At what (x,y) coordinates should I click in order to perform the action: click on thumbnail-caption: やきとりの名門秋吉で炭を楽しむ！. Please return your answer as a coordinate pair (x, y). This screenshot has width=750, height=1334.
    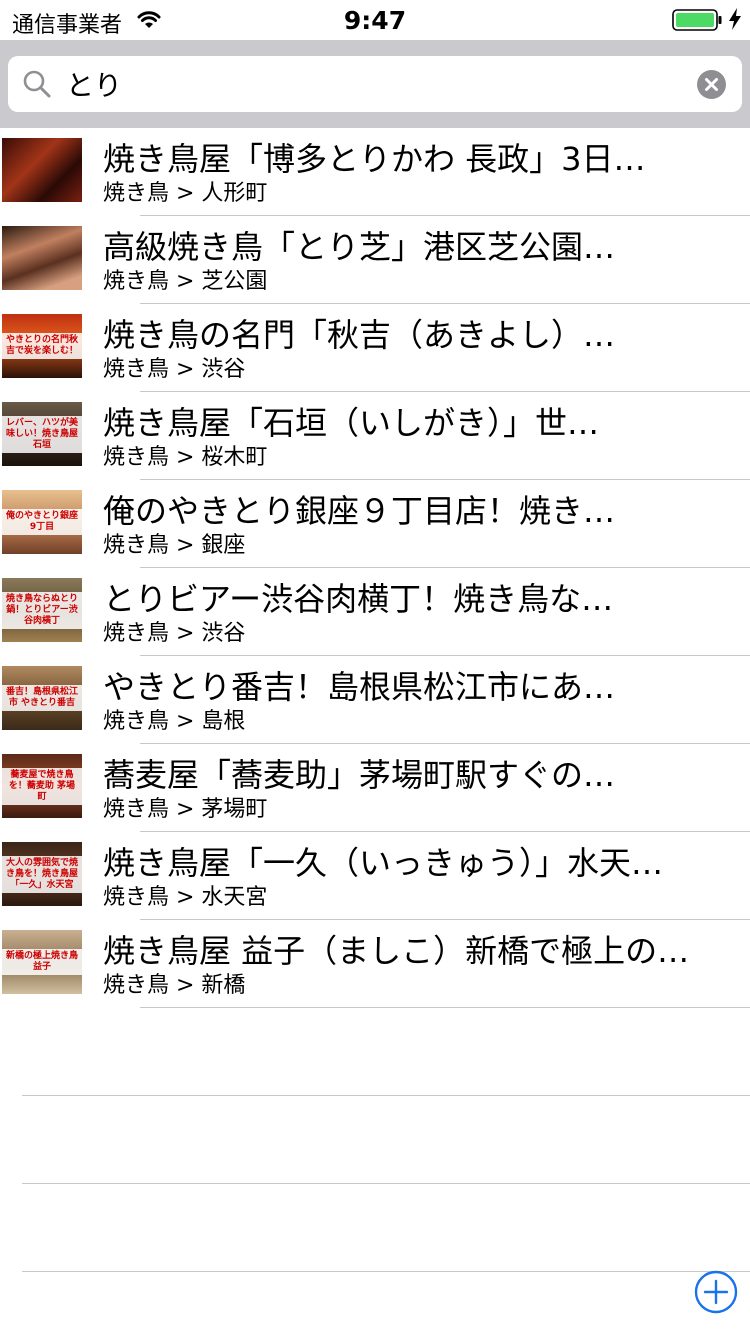
    Looking at the image, I should click on (42, 346).